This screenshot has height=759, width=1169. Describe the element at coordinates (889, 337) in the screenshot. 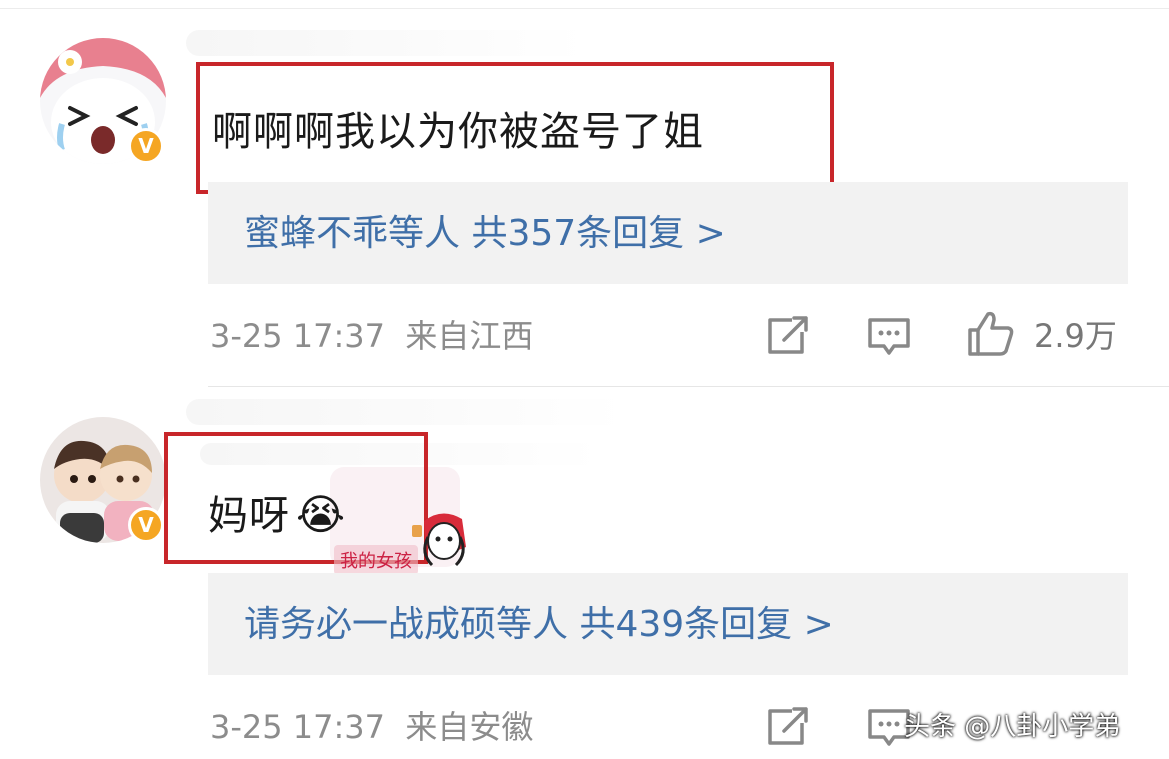

I see `comment-icon` at that location.